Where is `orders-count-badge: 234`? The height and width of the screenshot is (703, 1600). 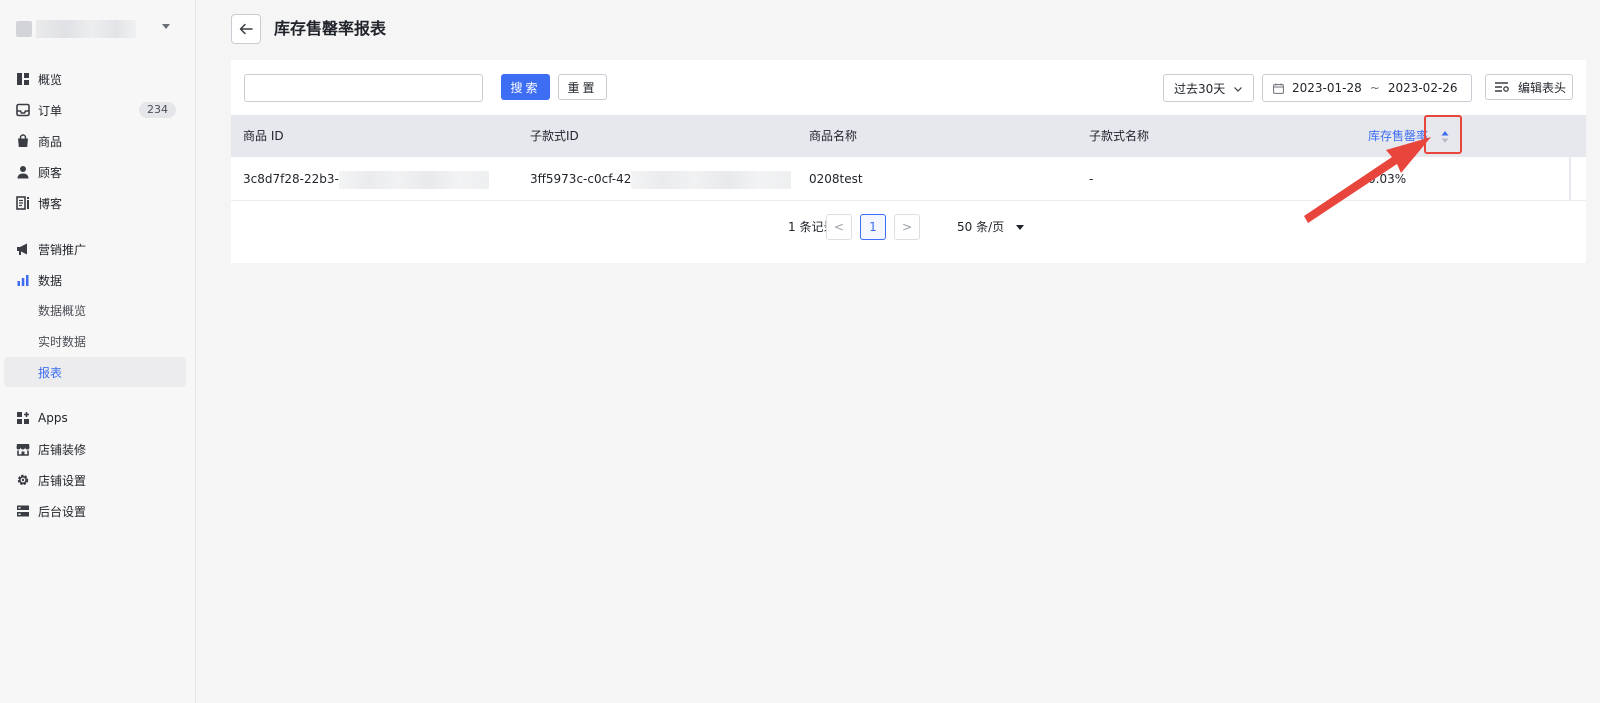
orders-count-badge: 234 is located at coordinates (157, 110).